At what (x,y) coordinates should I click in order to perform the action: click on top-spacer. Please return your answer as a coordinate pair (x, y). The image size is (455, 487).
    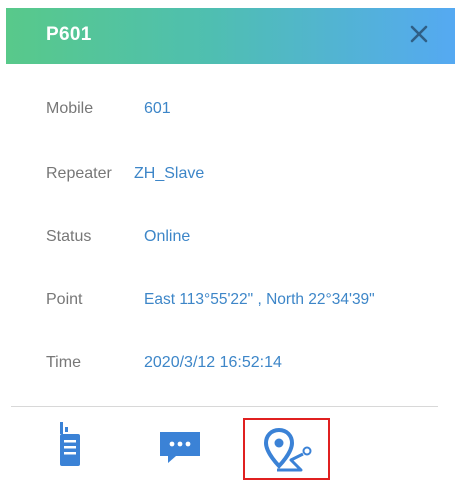
    Looking at the image, I should click on (227, 4).